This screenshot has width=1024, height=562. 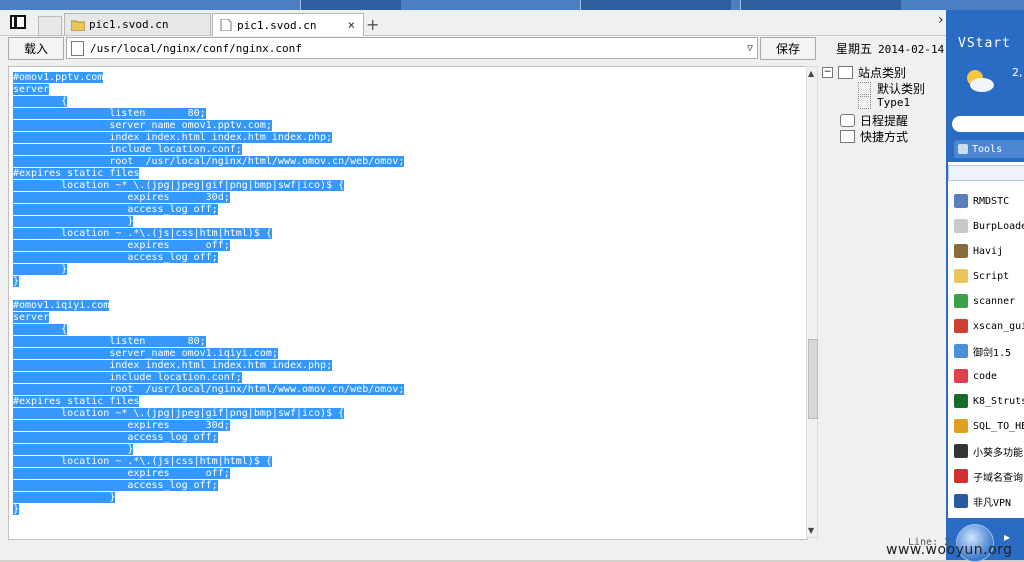 I want to click on tools-icon, so click(x=963, y=149).